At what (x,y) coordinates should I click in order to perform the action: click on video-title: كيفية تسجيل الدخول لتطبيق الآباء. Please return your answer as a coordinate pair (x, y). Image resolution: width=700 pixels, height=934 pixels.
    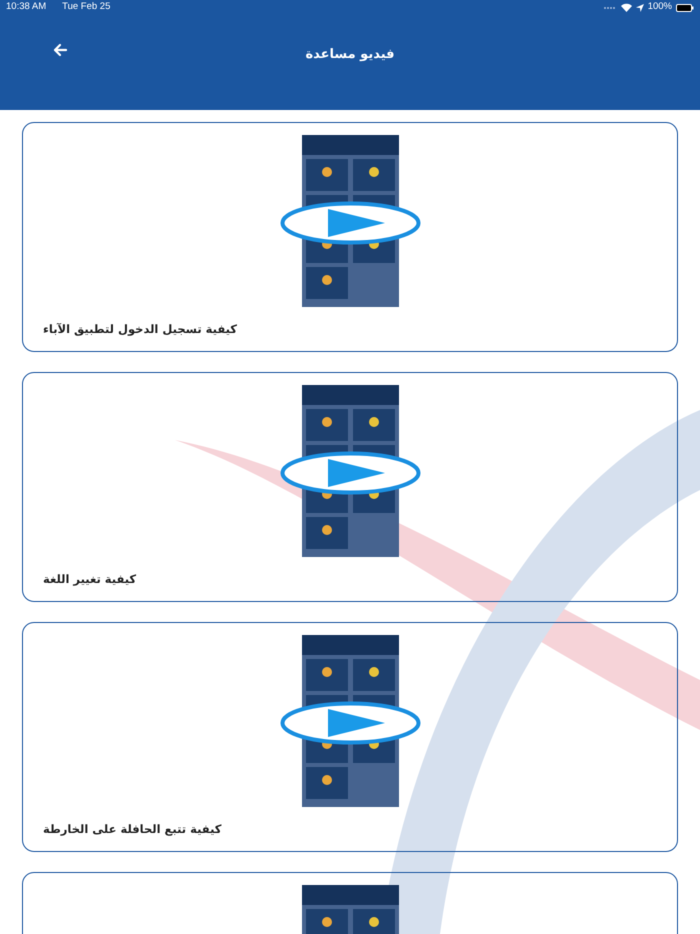
    Looking at the image, I should click on (140, 329).